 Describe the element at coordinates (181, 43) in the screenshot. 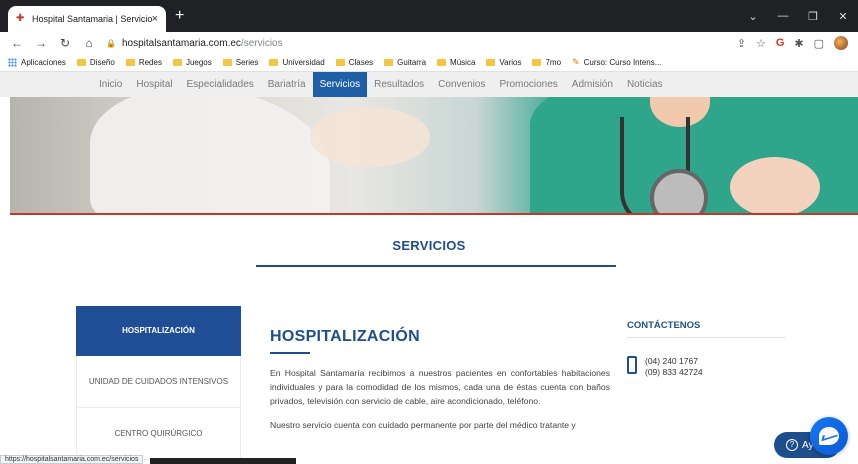

I see `url-host: hospitalsantamaria.com.ec` at that location.